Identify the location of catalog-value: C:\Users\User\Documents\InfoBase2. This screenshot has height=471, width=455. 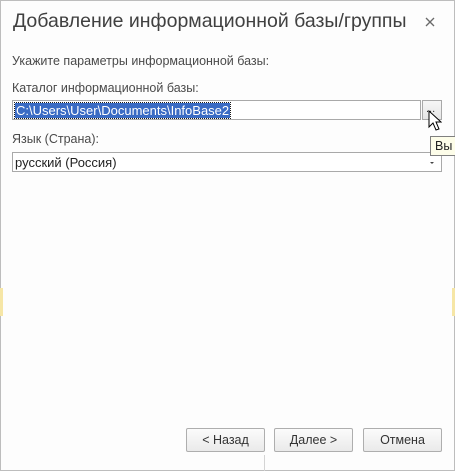
(122, 110).